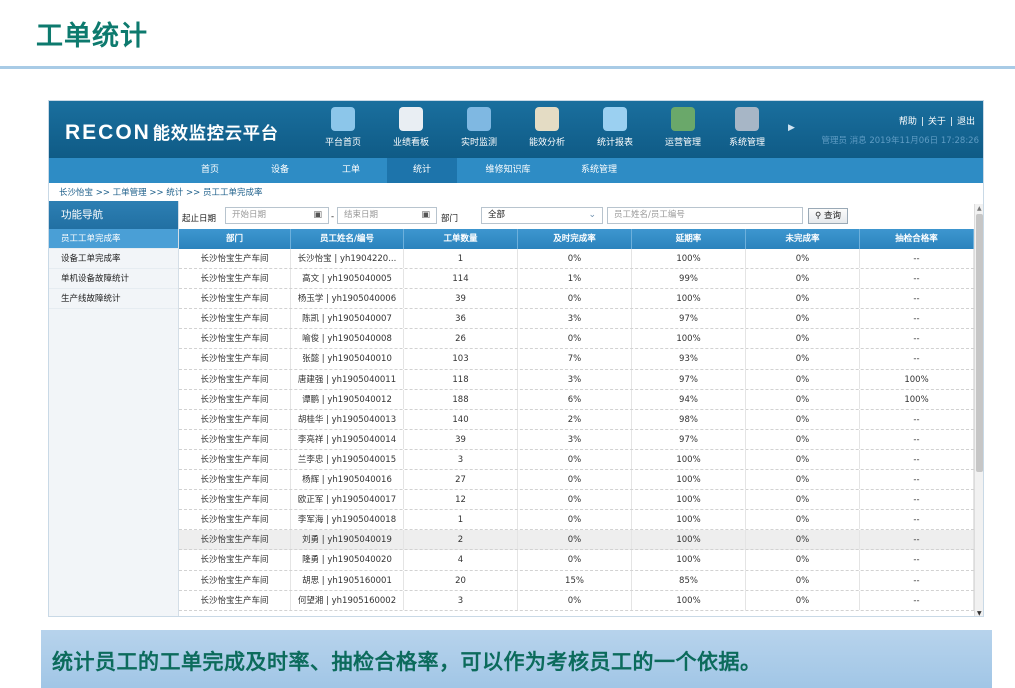  Describe the element at coordinates (576, 439) in the screenshot. I see `table-row: 长沙怡宝生产车间 李亮祥 | yh1905040014 39 3% 97% 0% --` at that location.